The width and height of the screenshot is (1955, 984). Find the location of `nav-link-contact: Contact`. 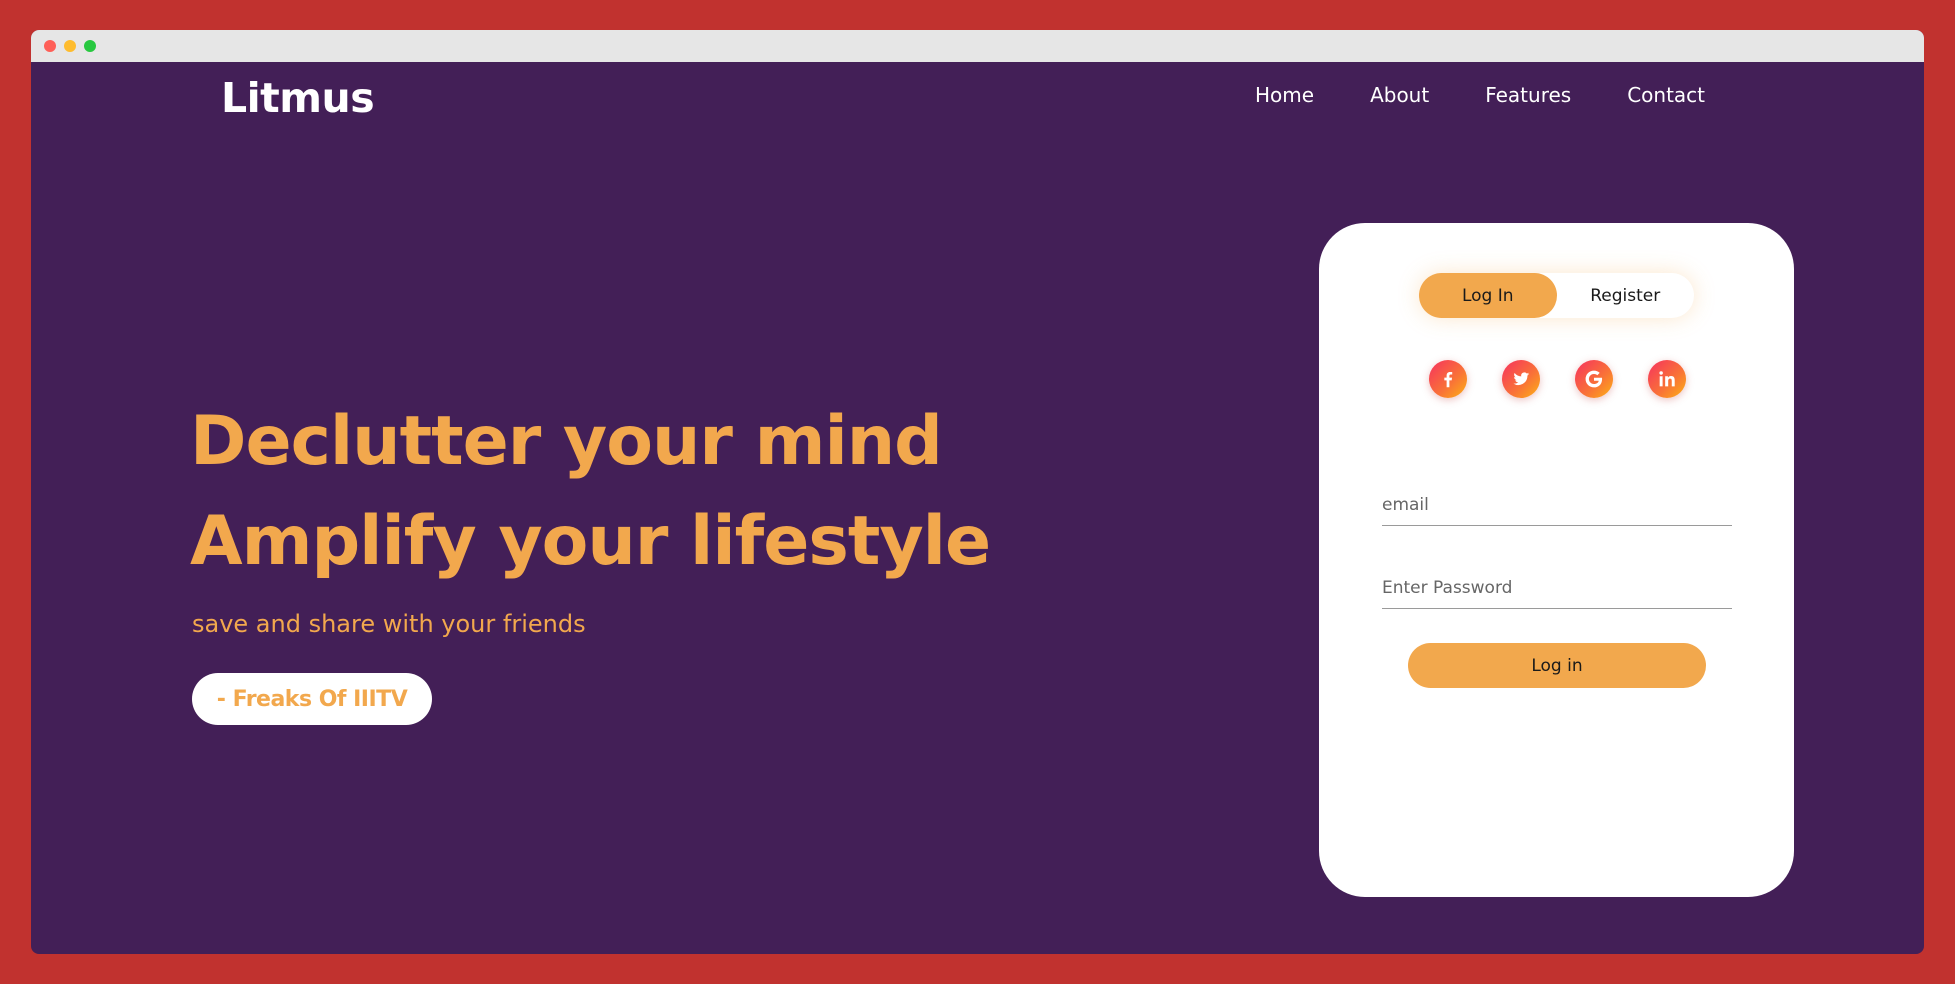

nav-link-contact: Contact is located at coordinates (1666, 95).